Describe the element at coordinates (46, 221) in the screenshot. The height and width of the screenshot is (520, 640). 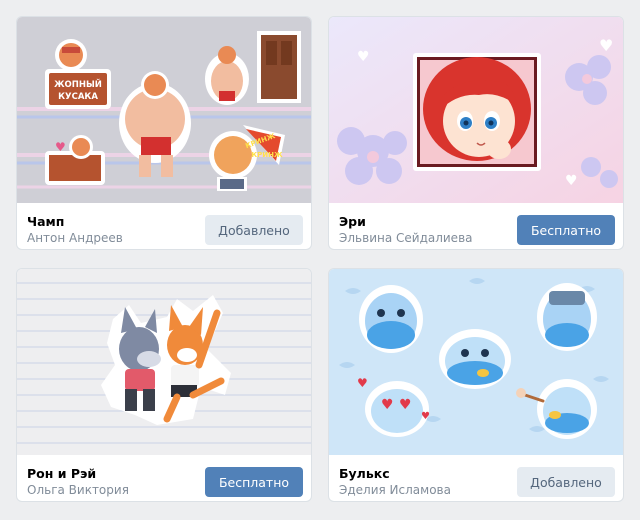
I see `pack-title: Чамп` at that location.